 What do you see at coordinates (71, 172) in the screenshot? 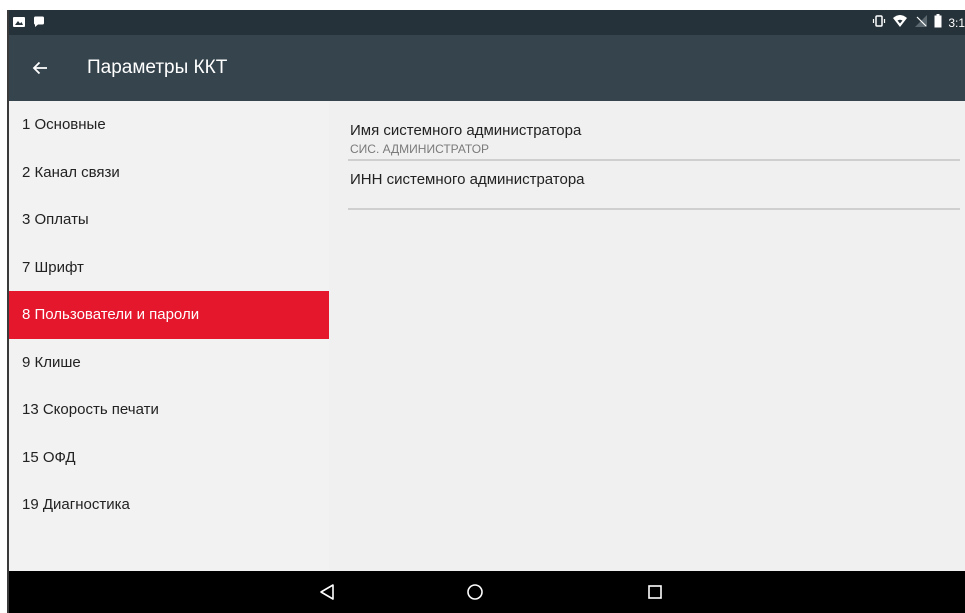
I see `sidebar-item-label: 2 Канал связи` at bounding box center [71, 172].